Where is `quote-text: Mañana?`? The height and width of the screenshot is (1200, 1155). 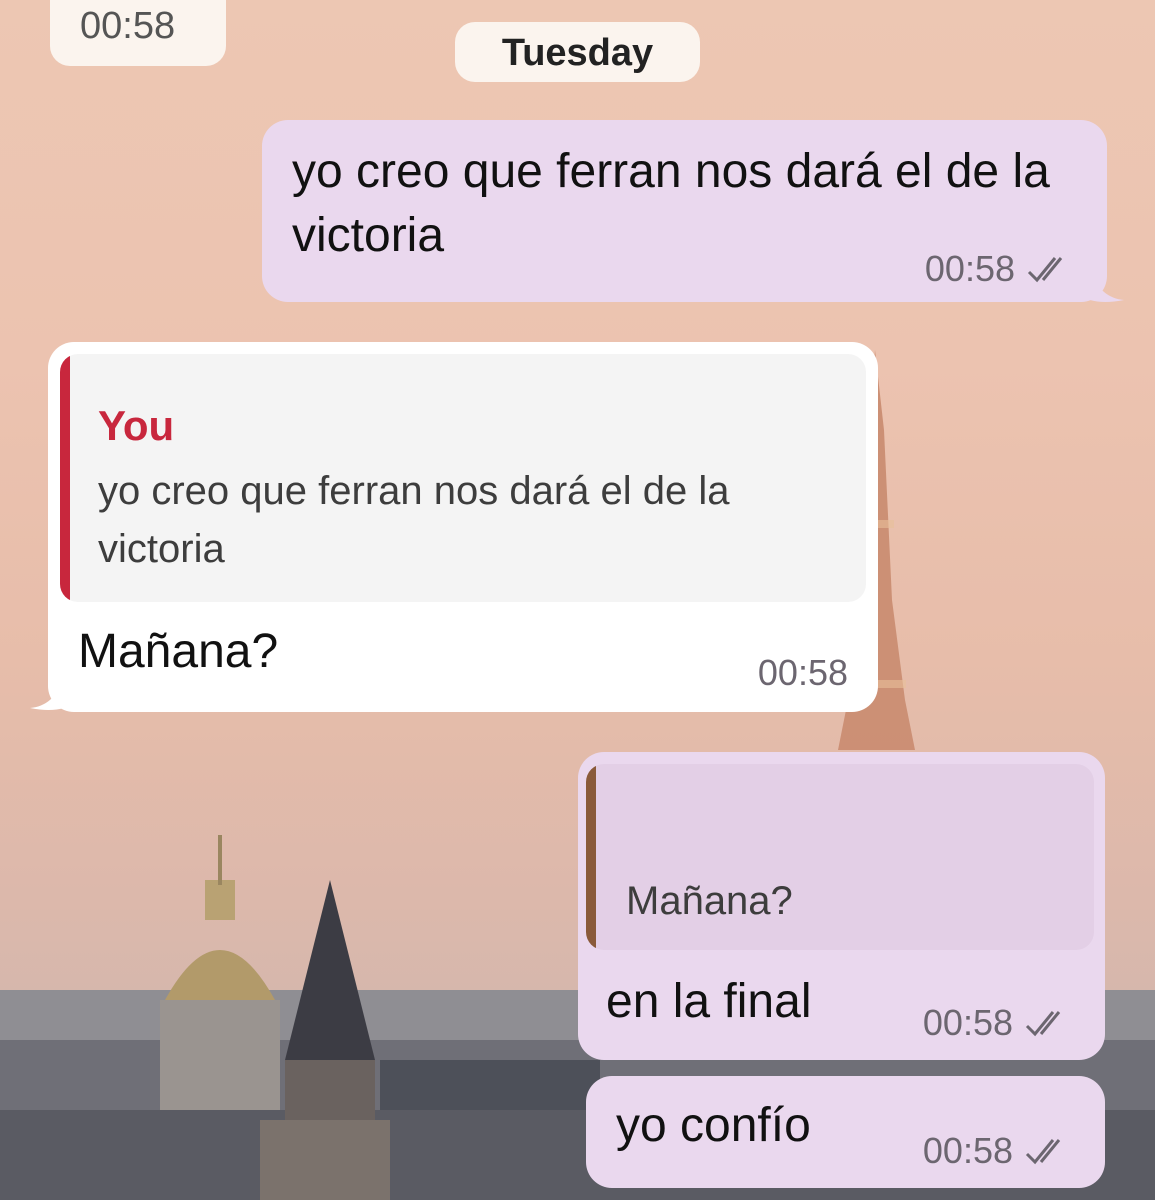
quote-text: Mañana? is located at coordinates (709, 901).